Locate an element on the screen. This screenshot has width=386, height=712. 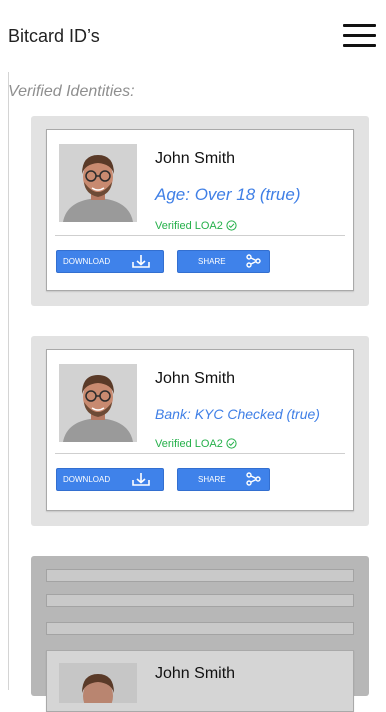
app-title: Bitcard ID’s is located at coordinates (54, 36).